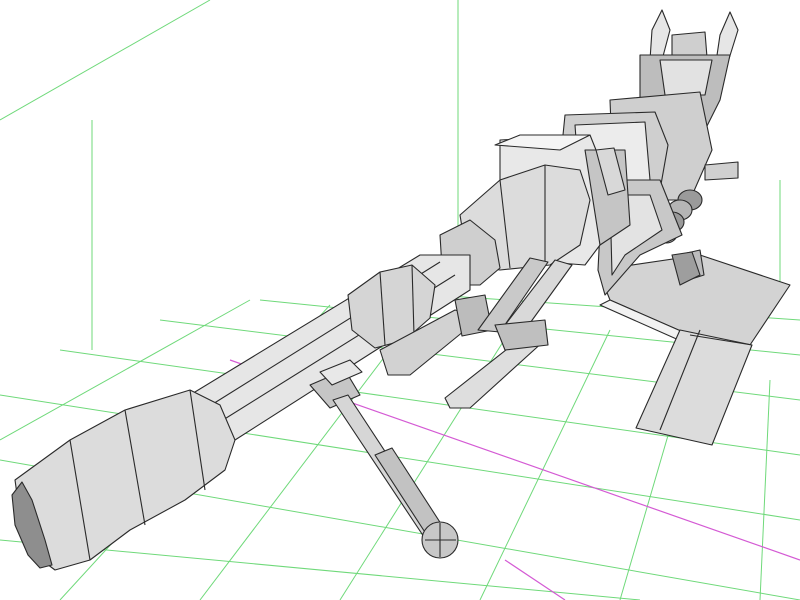 The image size is (800, 600). What do you see at coordinates (660, 35) in the screenshot?
I see `rear-sight-post-left` at bounding box center [660, 35].